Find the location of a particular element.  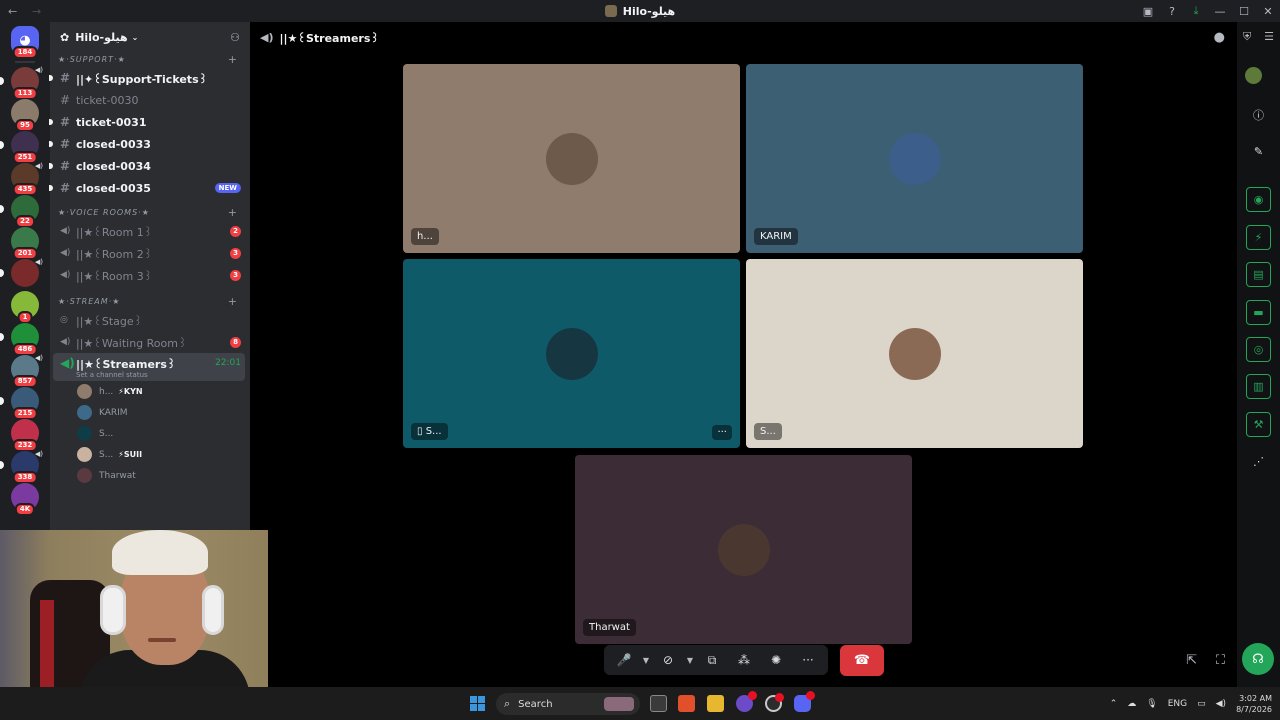

unread-indicator is located at coordinates (2, 81).